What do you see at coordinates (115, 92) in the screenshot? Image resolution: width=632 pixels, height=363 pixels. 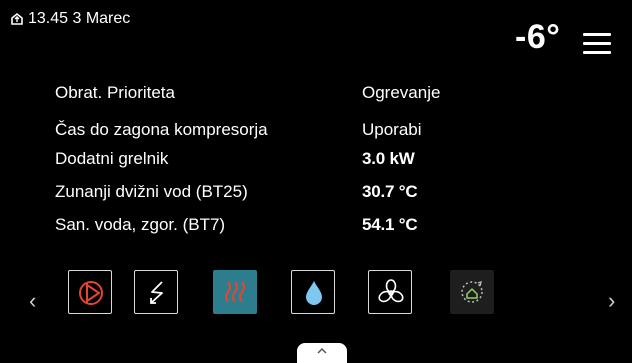 I see `info-row-label: Obrat. Prioriteta` at bounding box center [115, 92].